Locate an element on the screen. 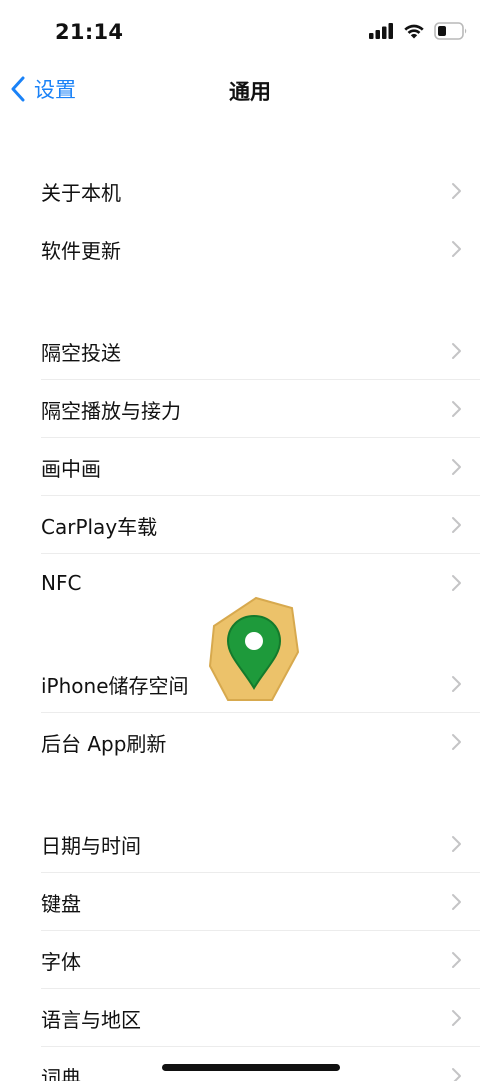 The height and width of the screenshot is (1081, 500). page-title: 通用 is located at coordinates (250, 92).